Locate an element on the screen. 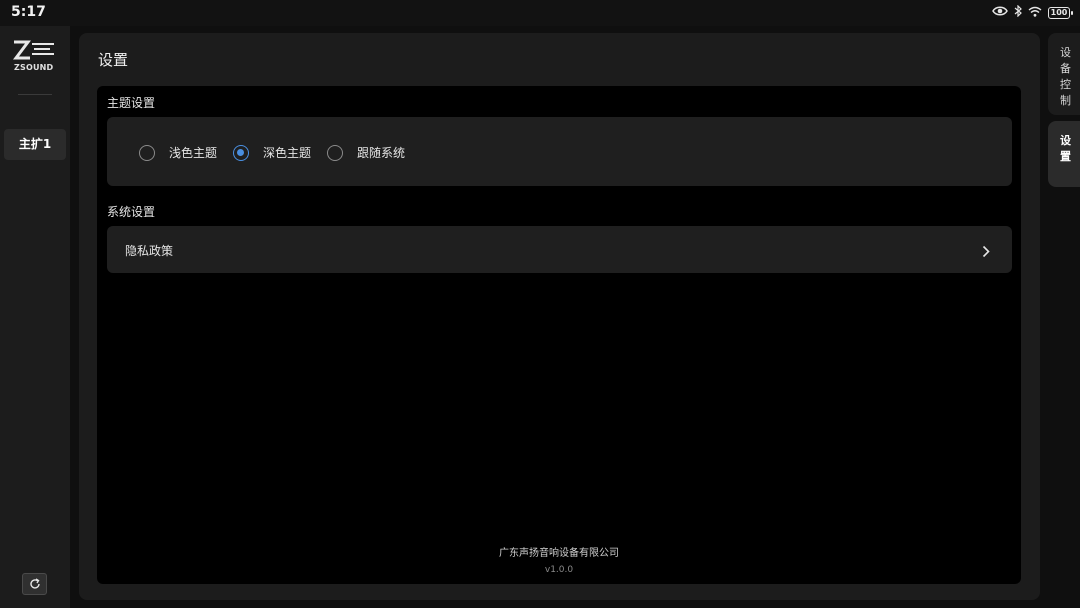  theme-radio-group: 浅色主题 深色主题 跟随系统 is located at coordinates (280, 152).